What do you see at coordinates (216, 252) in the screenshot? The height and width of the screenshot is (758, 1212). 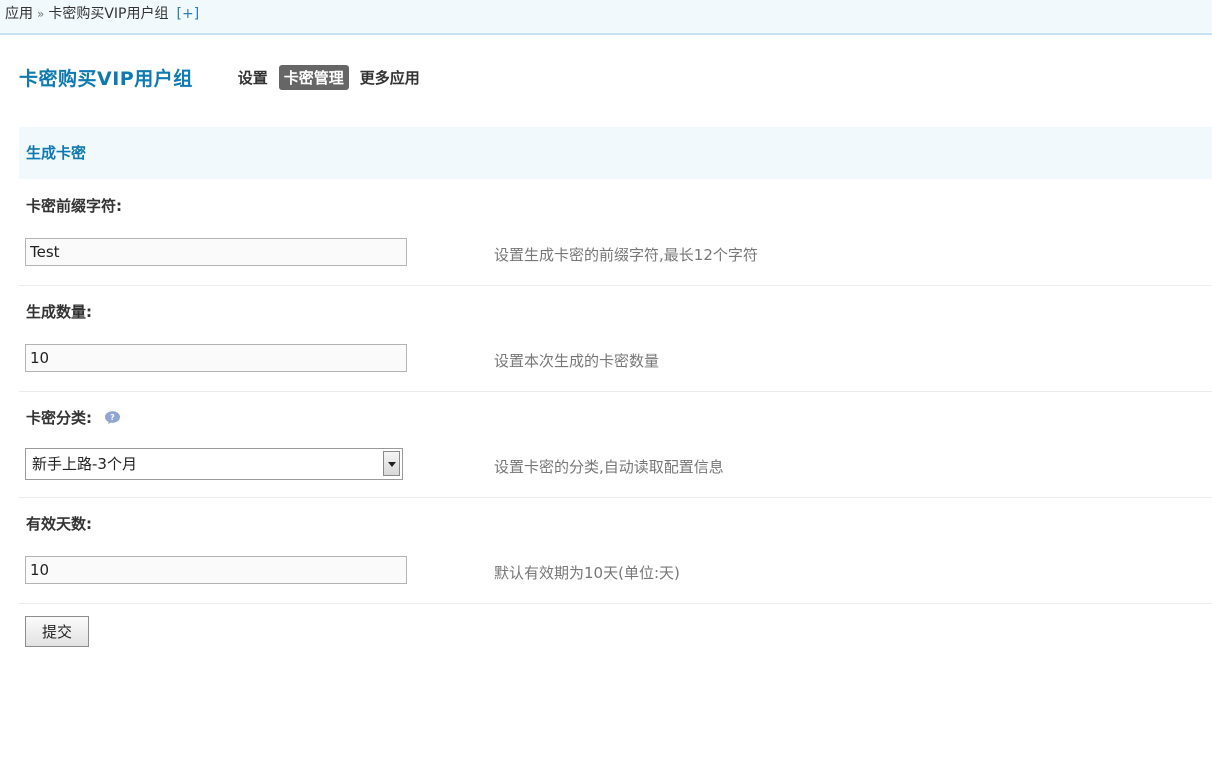 I see `prefix-input` at bounding box center [216, 252].